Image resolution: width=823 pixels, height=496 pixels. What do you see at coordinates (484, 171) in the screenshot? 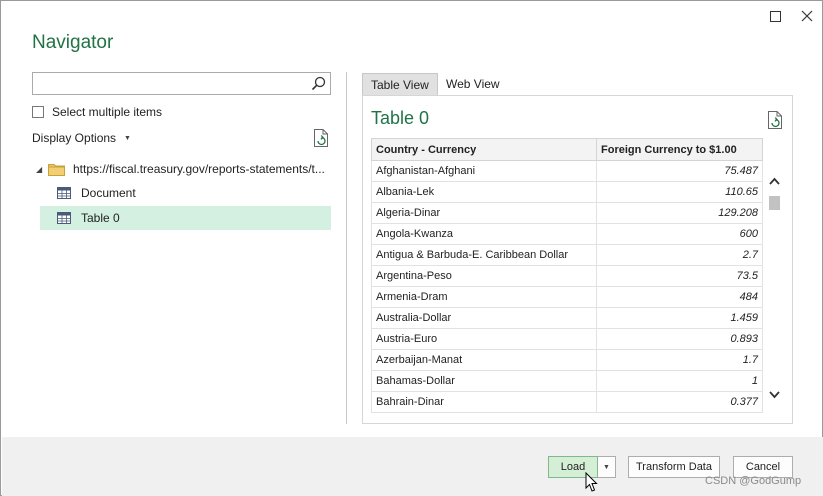
I see `table-cell: Afghanistan-Afghani` at bounding box center [484, 171].